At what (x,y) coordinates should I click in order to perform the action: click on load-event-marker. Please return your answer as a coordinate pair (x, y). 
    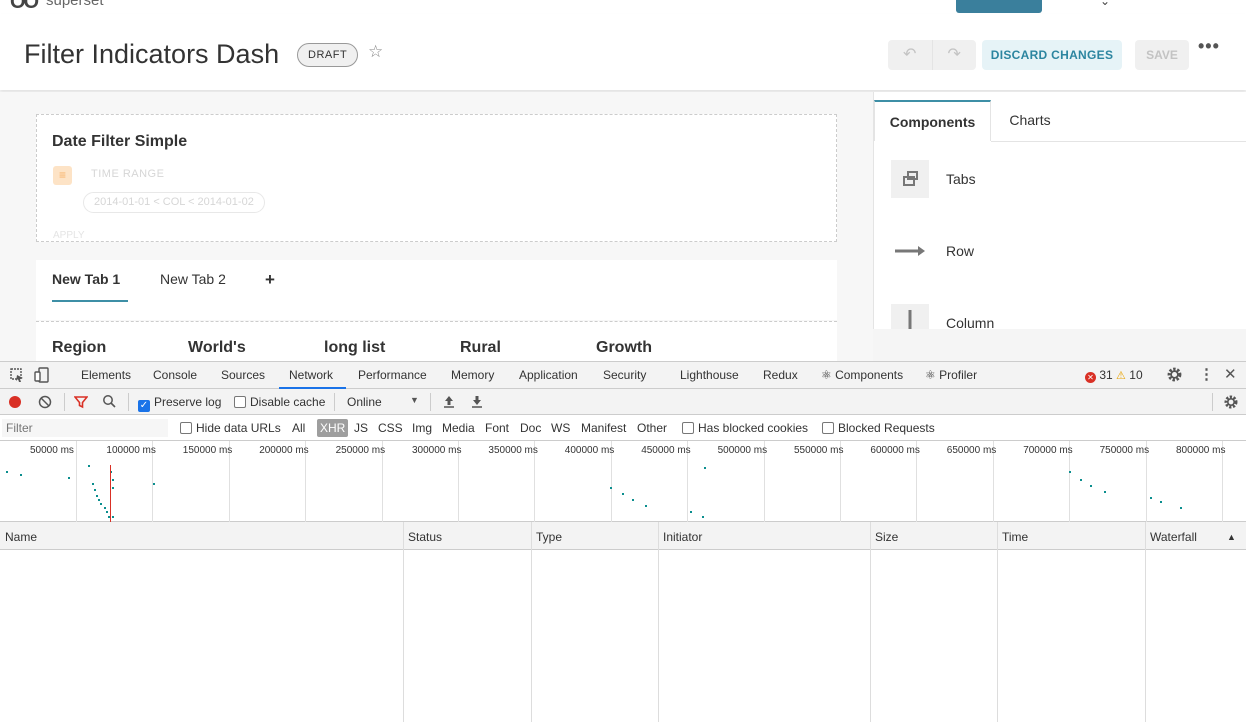
    Looking at the image, I should click on (110, 493).